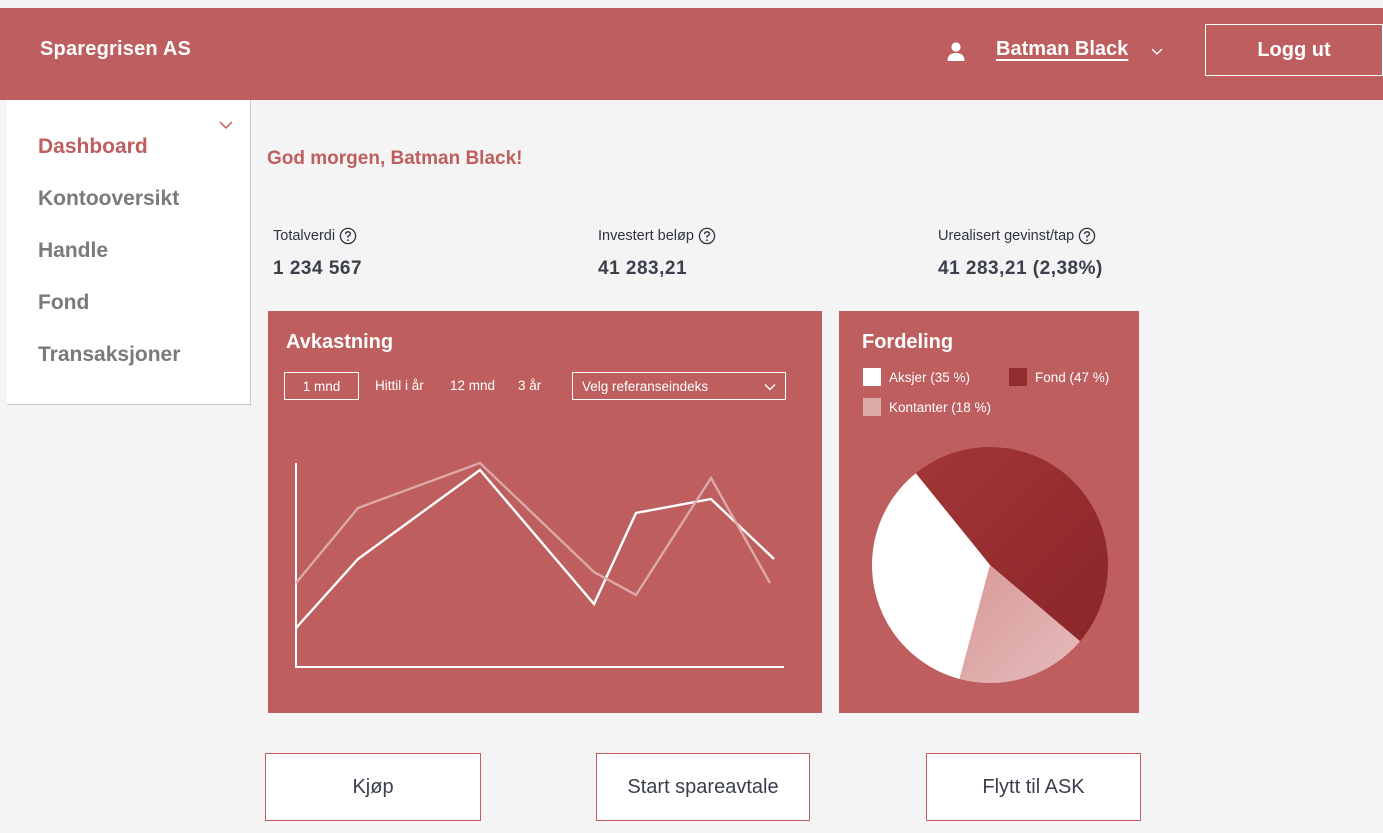 The width and height of the screenshot is (1383, 833). What do you see at coordinates (643, 268) in the screenshot?
I see `stat-value-investert: 41 283,21` at bounding box center [643, 268].